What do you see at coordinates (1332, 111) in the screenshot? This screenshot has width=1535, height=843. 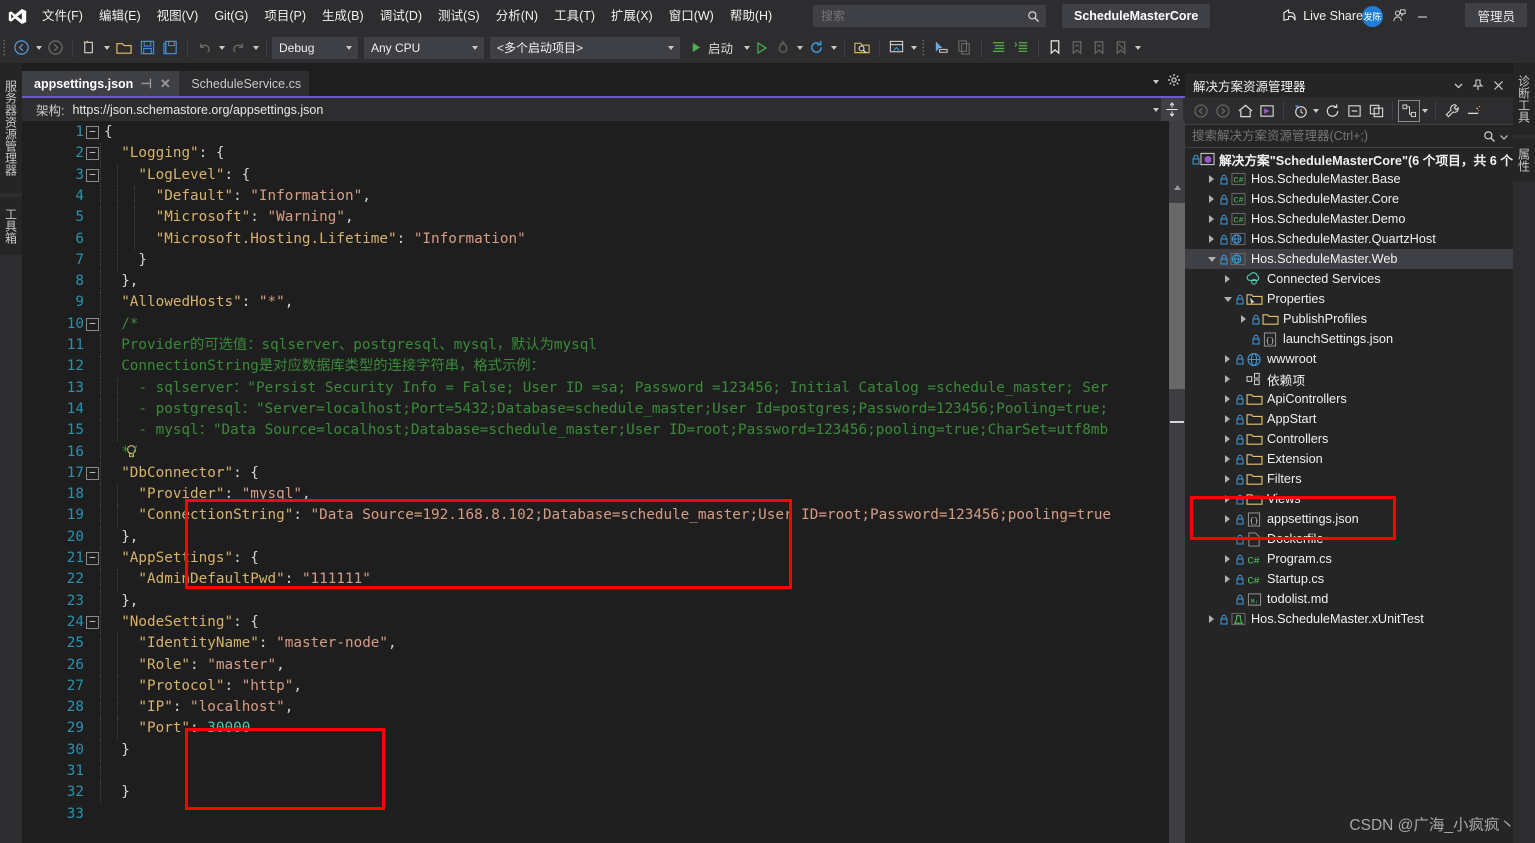 I see `refresh-icon` at bounding box center [1332, 111].